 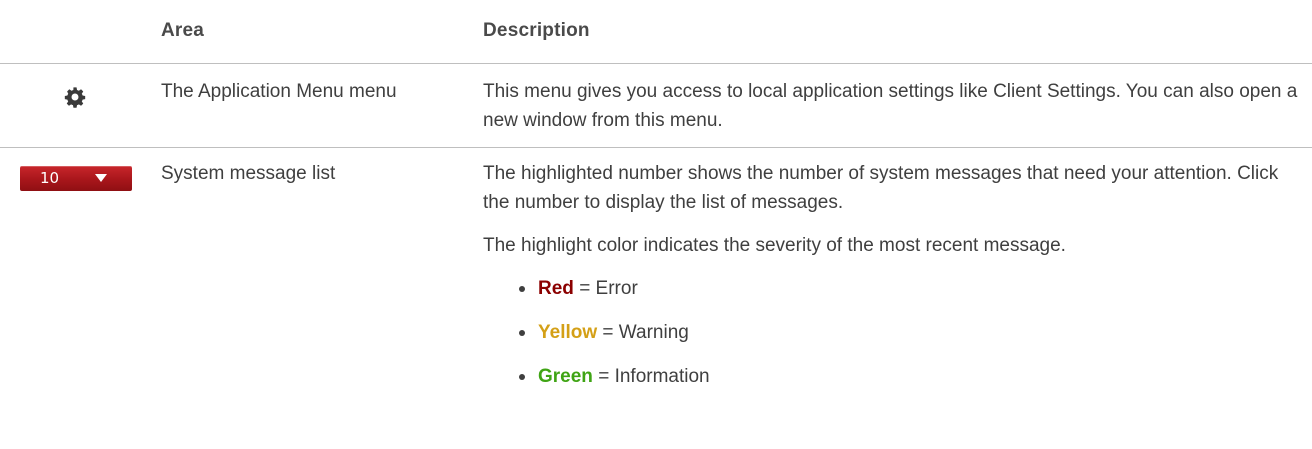 What do you see at coordinates (76, 178) in the screenshot?
I see `system-message-badge: 10` at bounding box center [76, 178].